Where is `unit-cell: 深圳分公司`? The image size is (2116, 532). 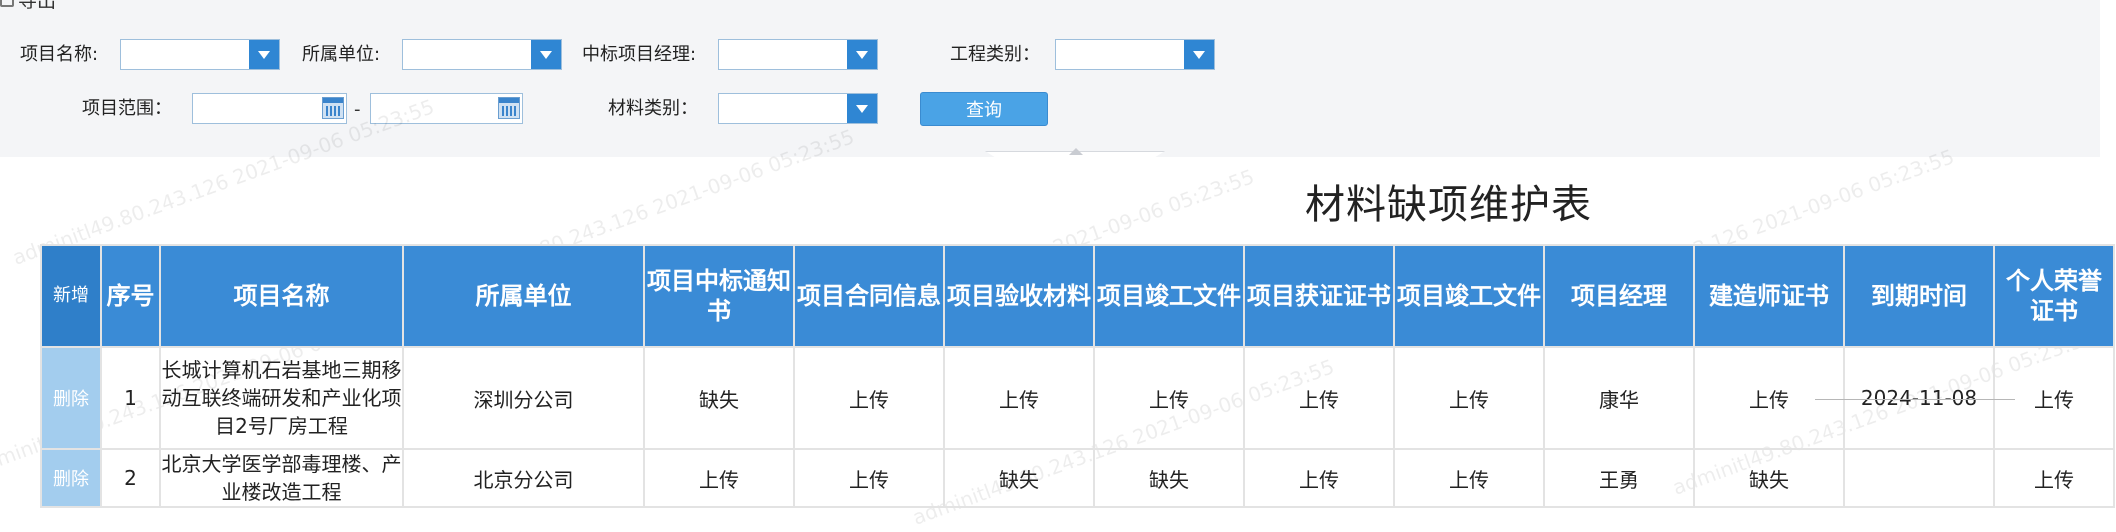 unit-cell: 深圳分公司 is located at coordinates (523, 398).